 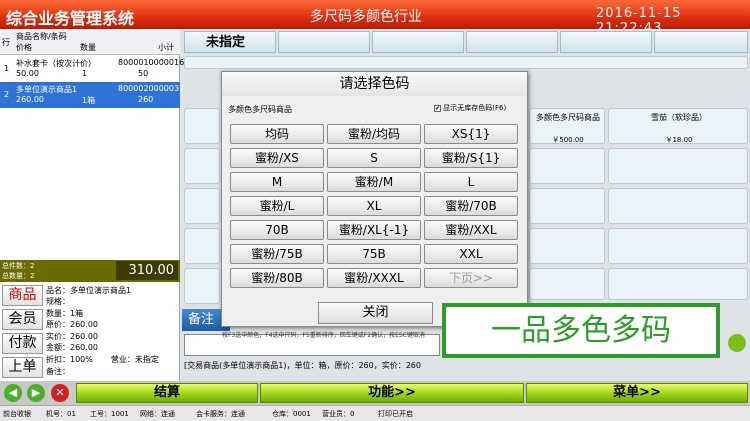 What do you see at coordinates (374, 134) in the screenshot?
I see `code-button: 蜜粉/均码` at bounding box center [374, 134].